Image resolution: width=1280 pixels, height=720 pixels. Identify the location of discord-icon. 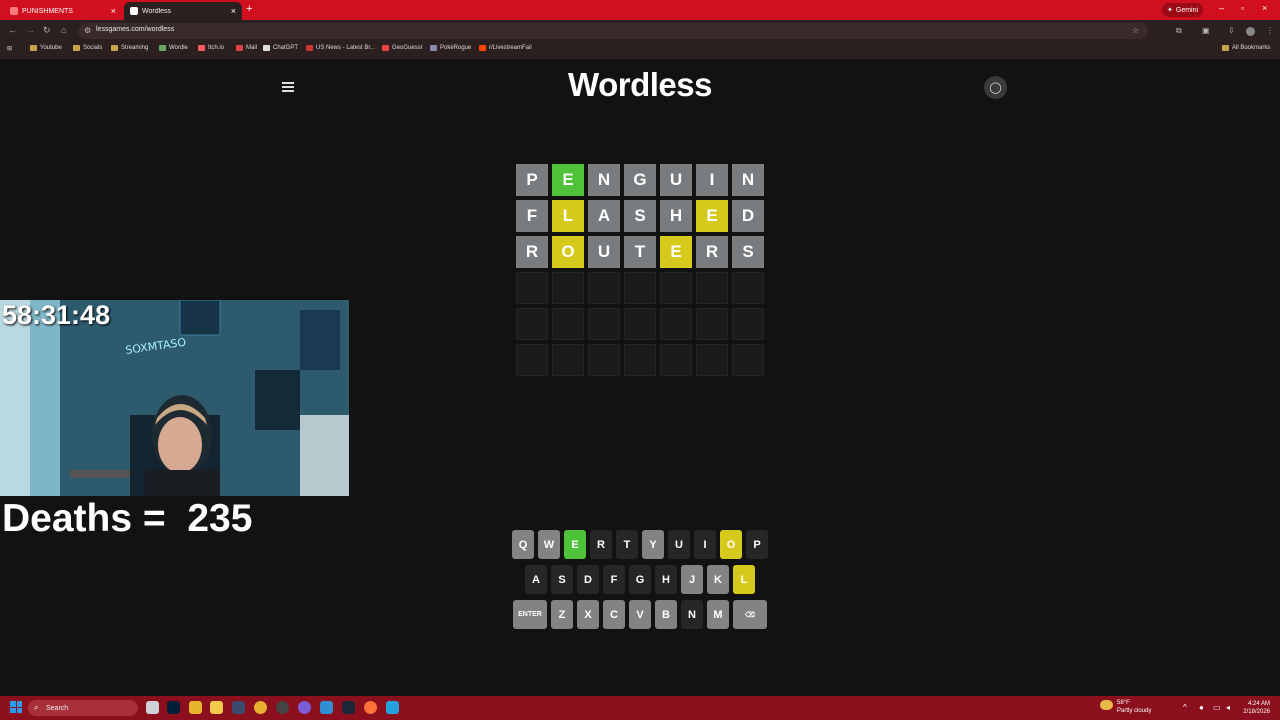
(304, 707).